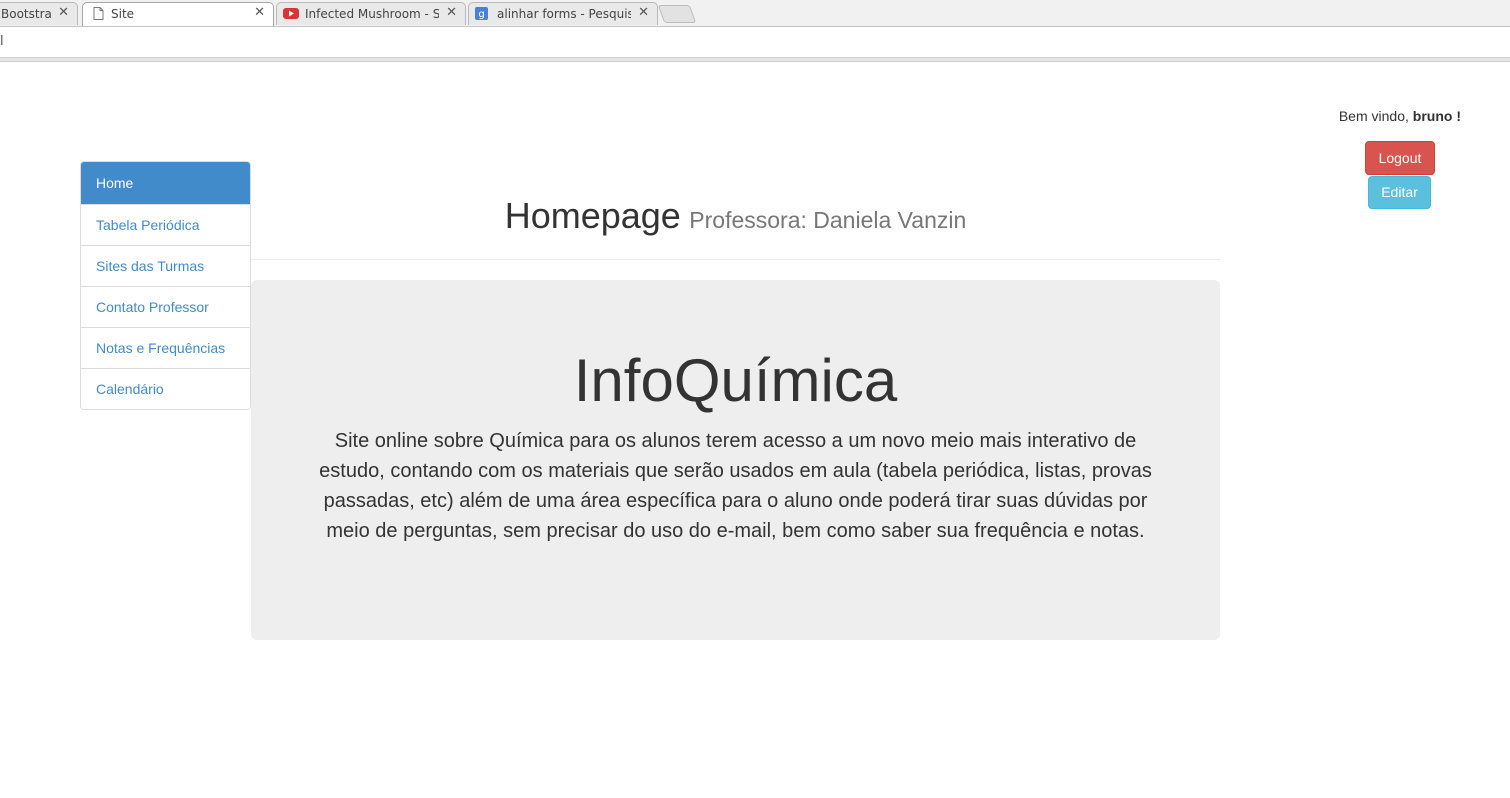 The image size is (1510, 798). What do you see at coordinates (165, 388) in the screenshot?
I see `sidebar-item-calendario: Calendário` at bounding box center [165, 388].